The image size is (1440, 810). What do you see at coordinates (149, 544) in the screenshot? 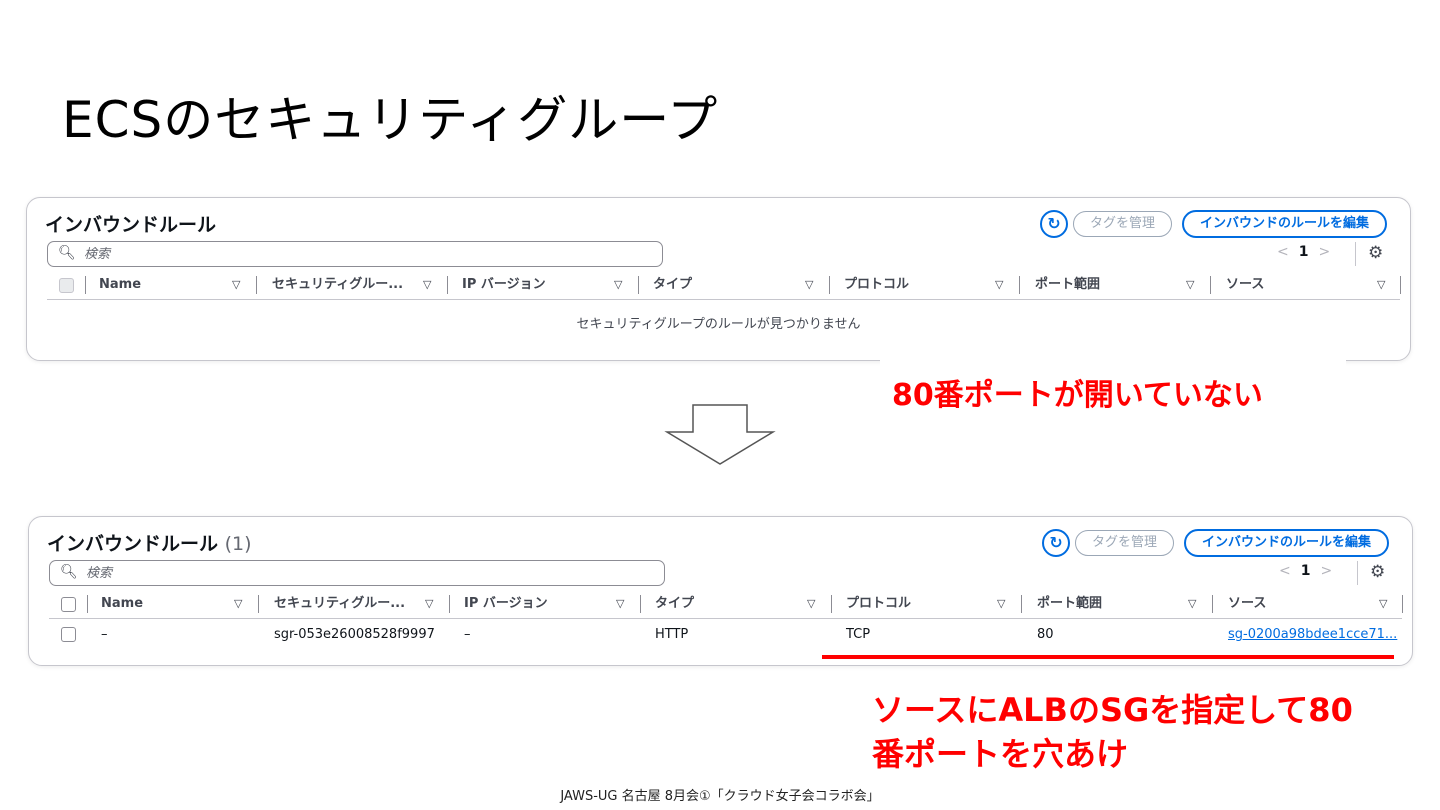
I see `panel-heading: インバウンドルール (1)` at bounding box center [149, 544].